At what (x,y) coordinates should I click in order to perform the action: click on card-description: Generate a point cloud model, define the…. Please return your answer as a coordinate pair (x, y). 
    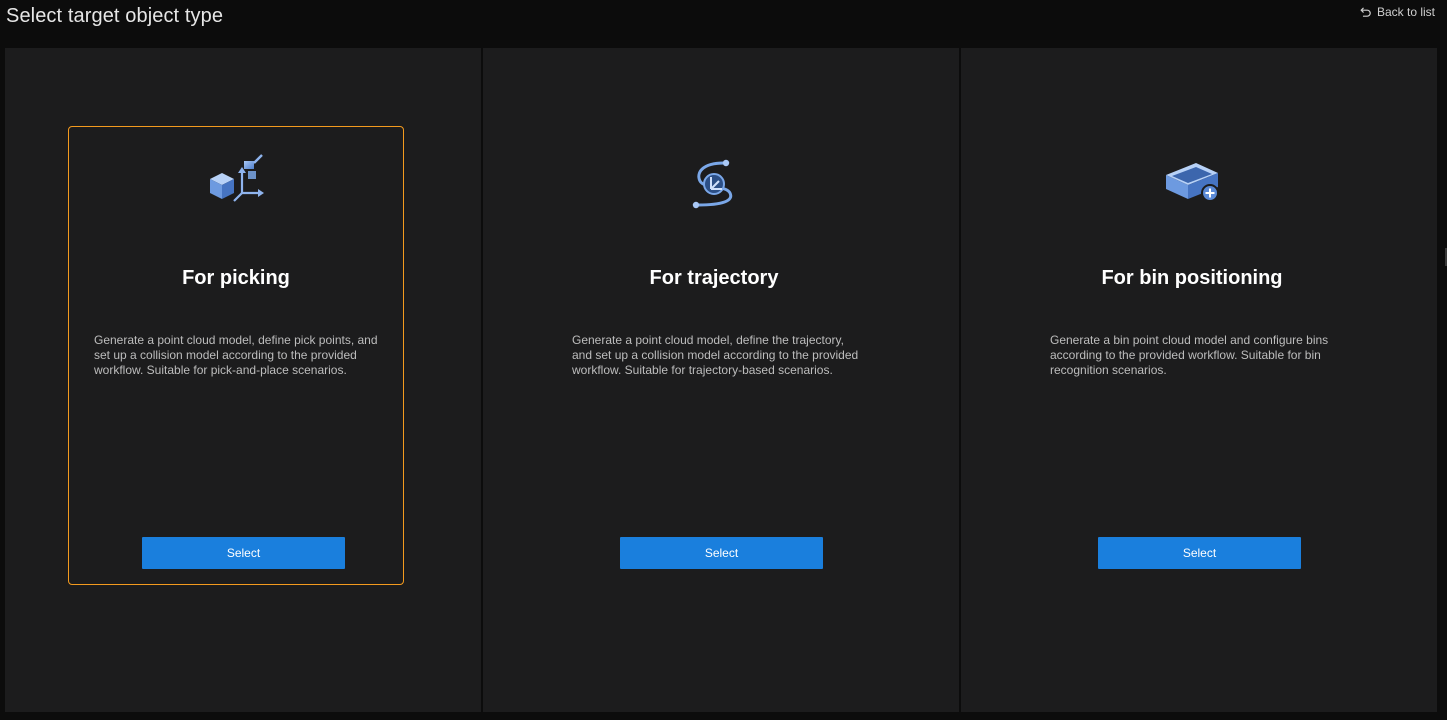
    Looking at the image, I should click on (715, 355).